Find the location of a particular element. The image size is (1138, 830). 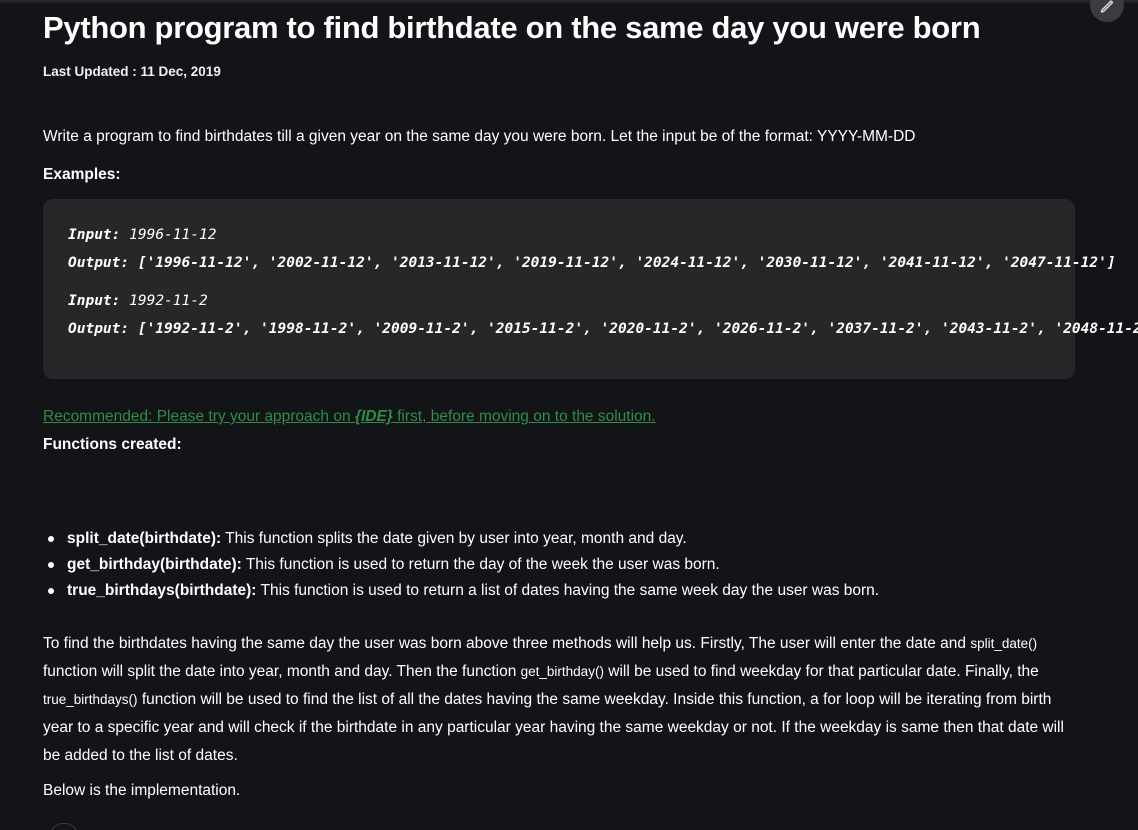

edit-button is located at coordinates (1107, 11).